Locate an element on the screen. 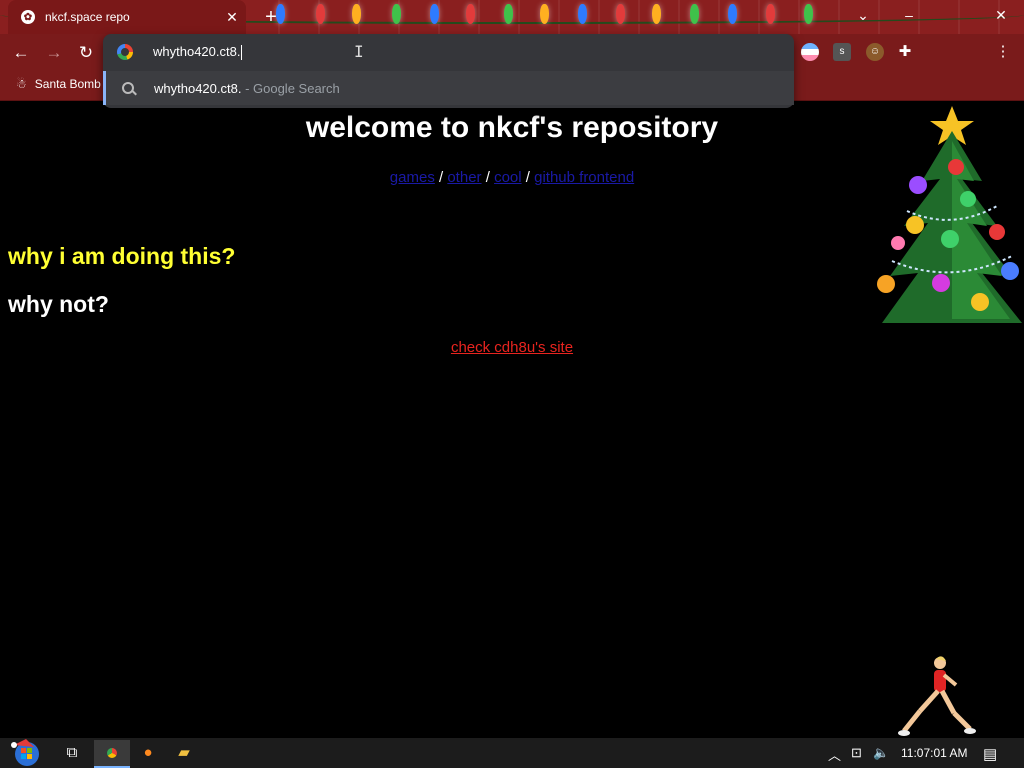 The image size is (1024, 768). tab-search-chevron-icon: ⌄ is located at coordinates (863, 15).